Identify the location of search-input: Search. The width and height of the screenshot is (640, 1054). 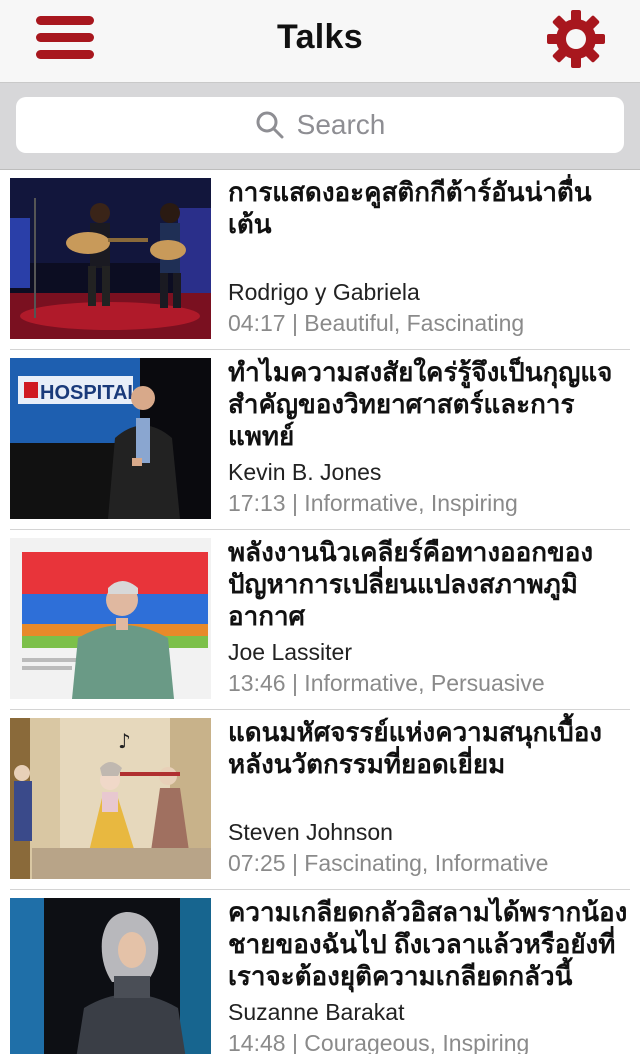
(320, 125).